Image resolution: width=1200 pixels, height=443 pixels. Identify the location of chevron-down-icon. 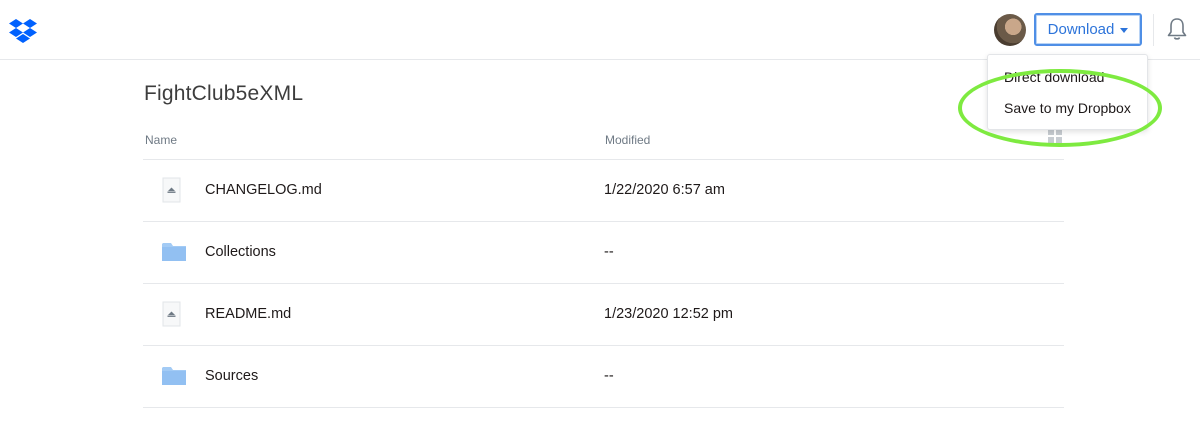
(1124, 30).